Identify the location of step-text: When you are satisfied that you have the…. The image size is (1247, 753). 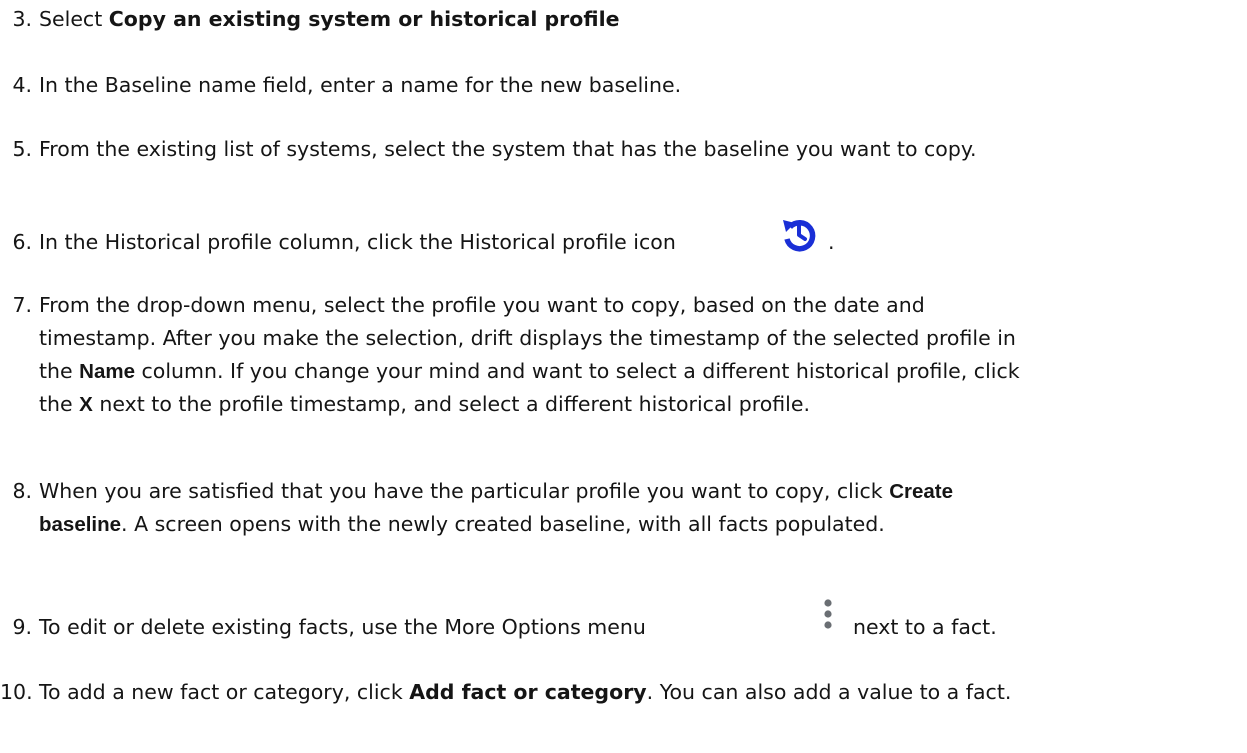
(639, 509).